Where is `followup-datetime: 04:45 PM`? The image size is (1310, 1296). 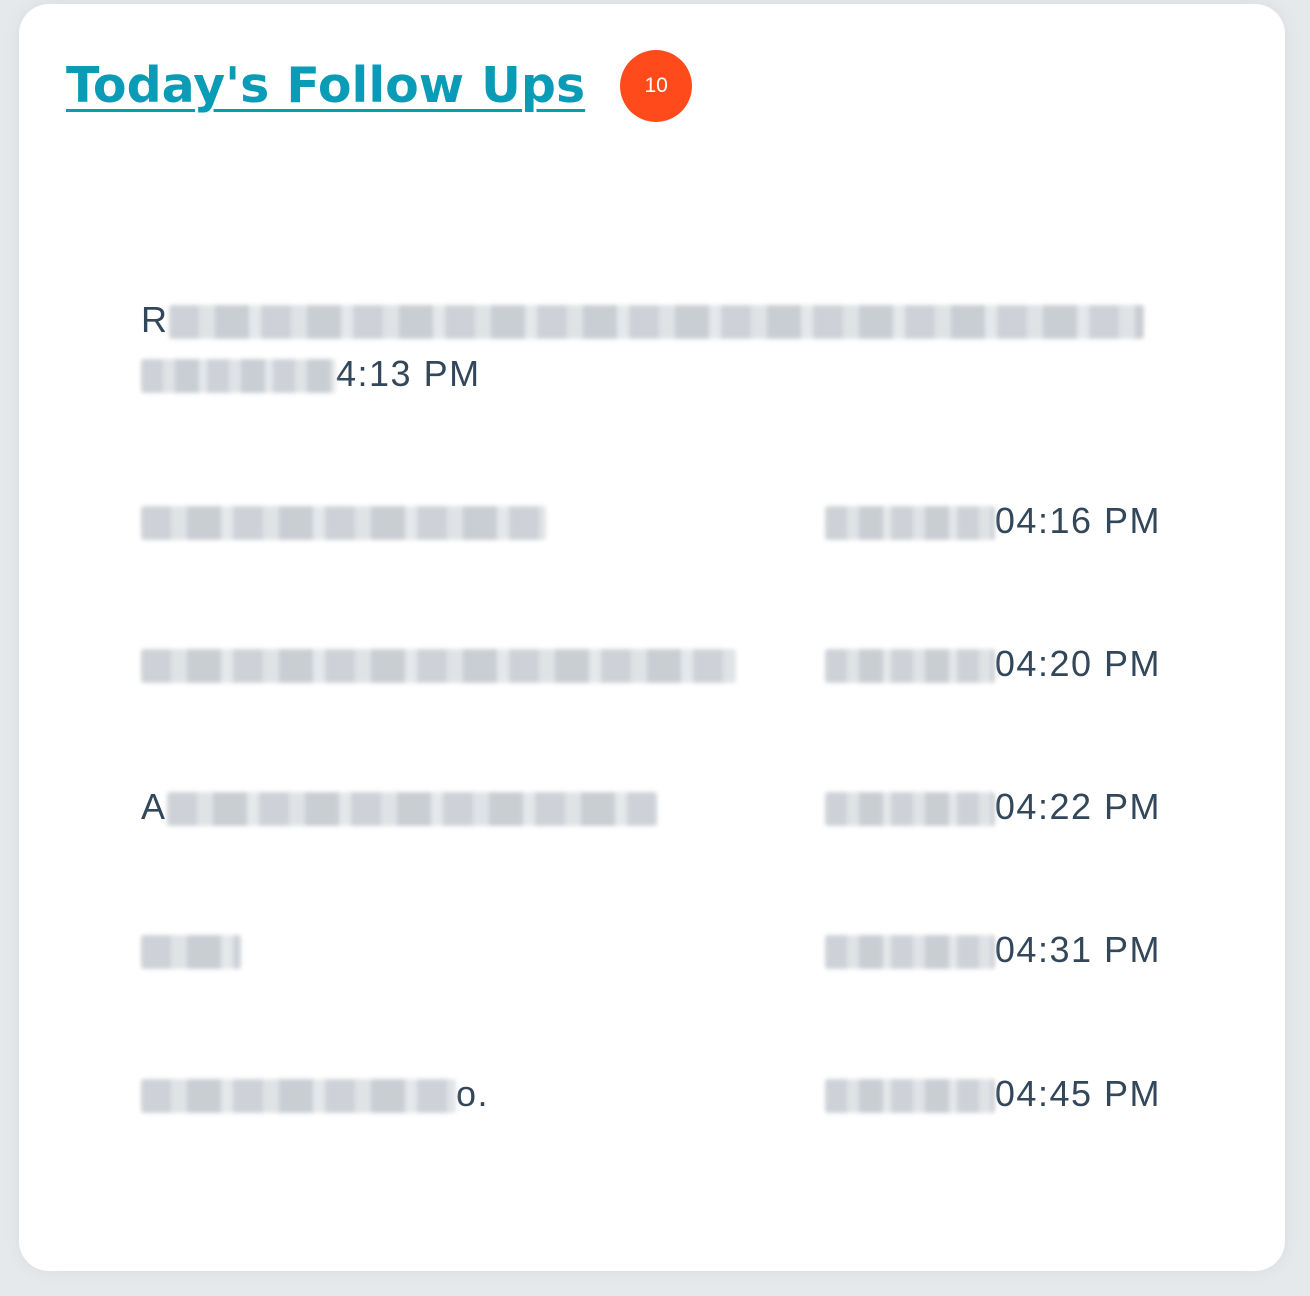
followup-datetime: 04:45 PM is located at coordinates (992, 1094).